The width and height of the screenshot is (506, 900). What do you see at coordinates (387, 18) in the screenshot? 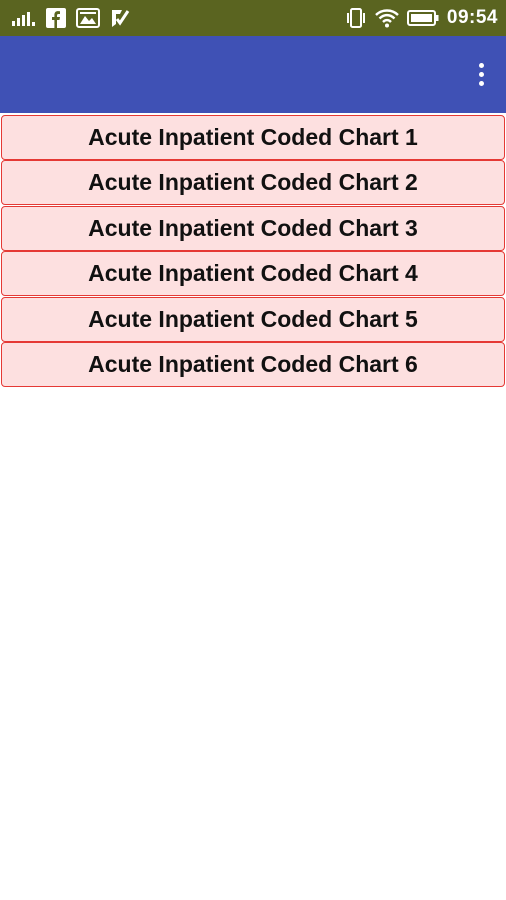
I see `wifi-icon` at bounding box center [387, 18].